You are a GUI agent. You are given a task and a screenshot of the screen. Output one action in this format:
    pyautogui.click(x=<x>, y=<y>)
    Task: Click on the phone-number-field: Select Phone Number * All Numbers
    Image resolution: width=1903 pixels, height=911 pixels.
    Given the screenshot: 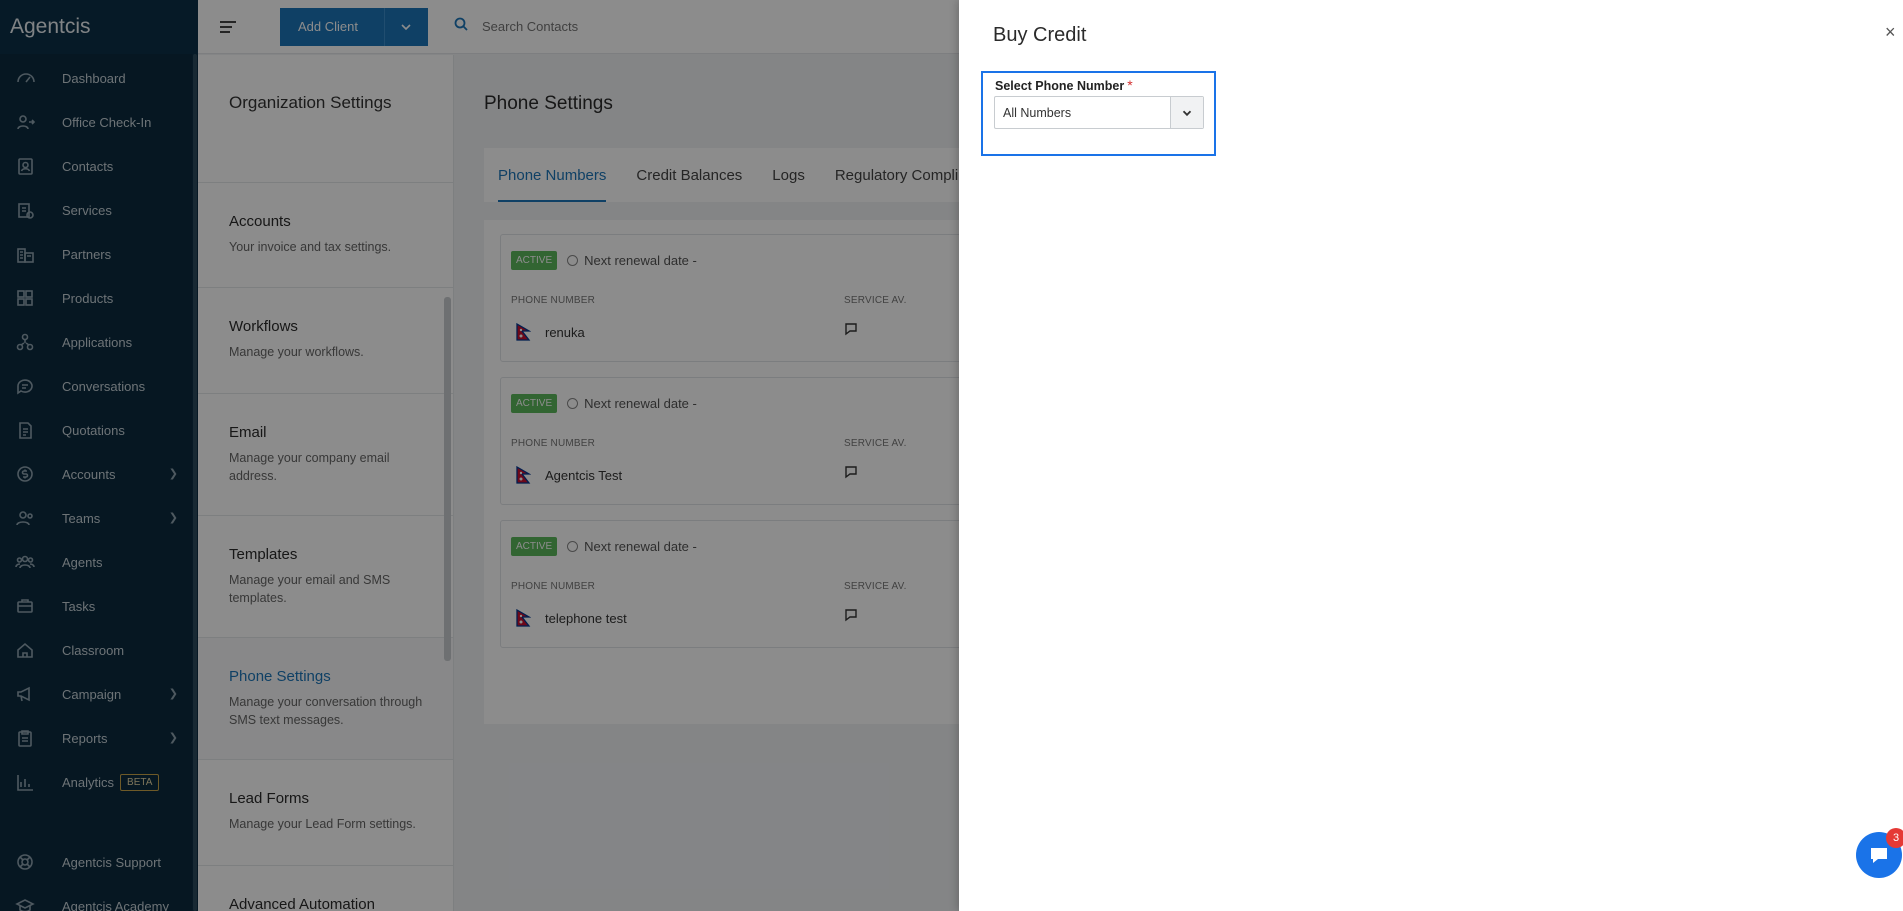 What is the action you would take?
    pyautogui.click(x=1098, y=113)
    